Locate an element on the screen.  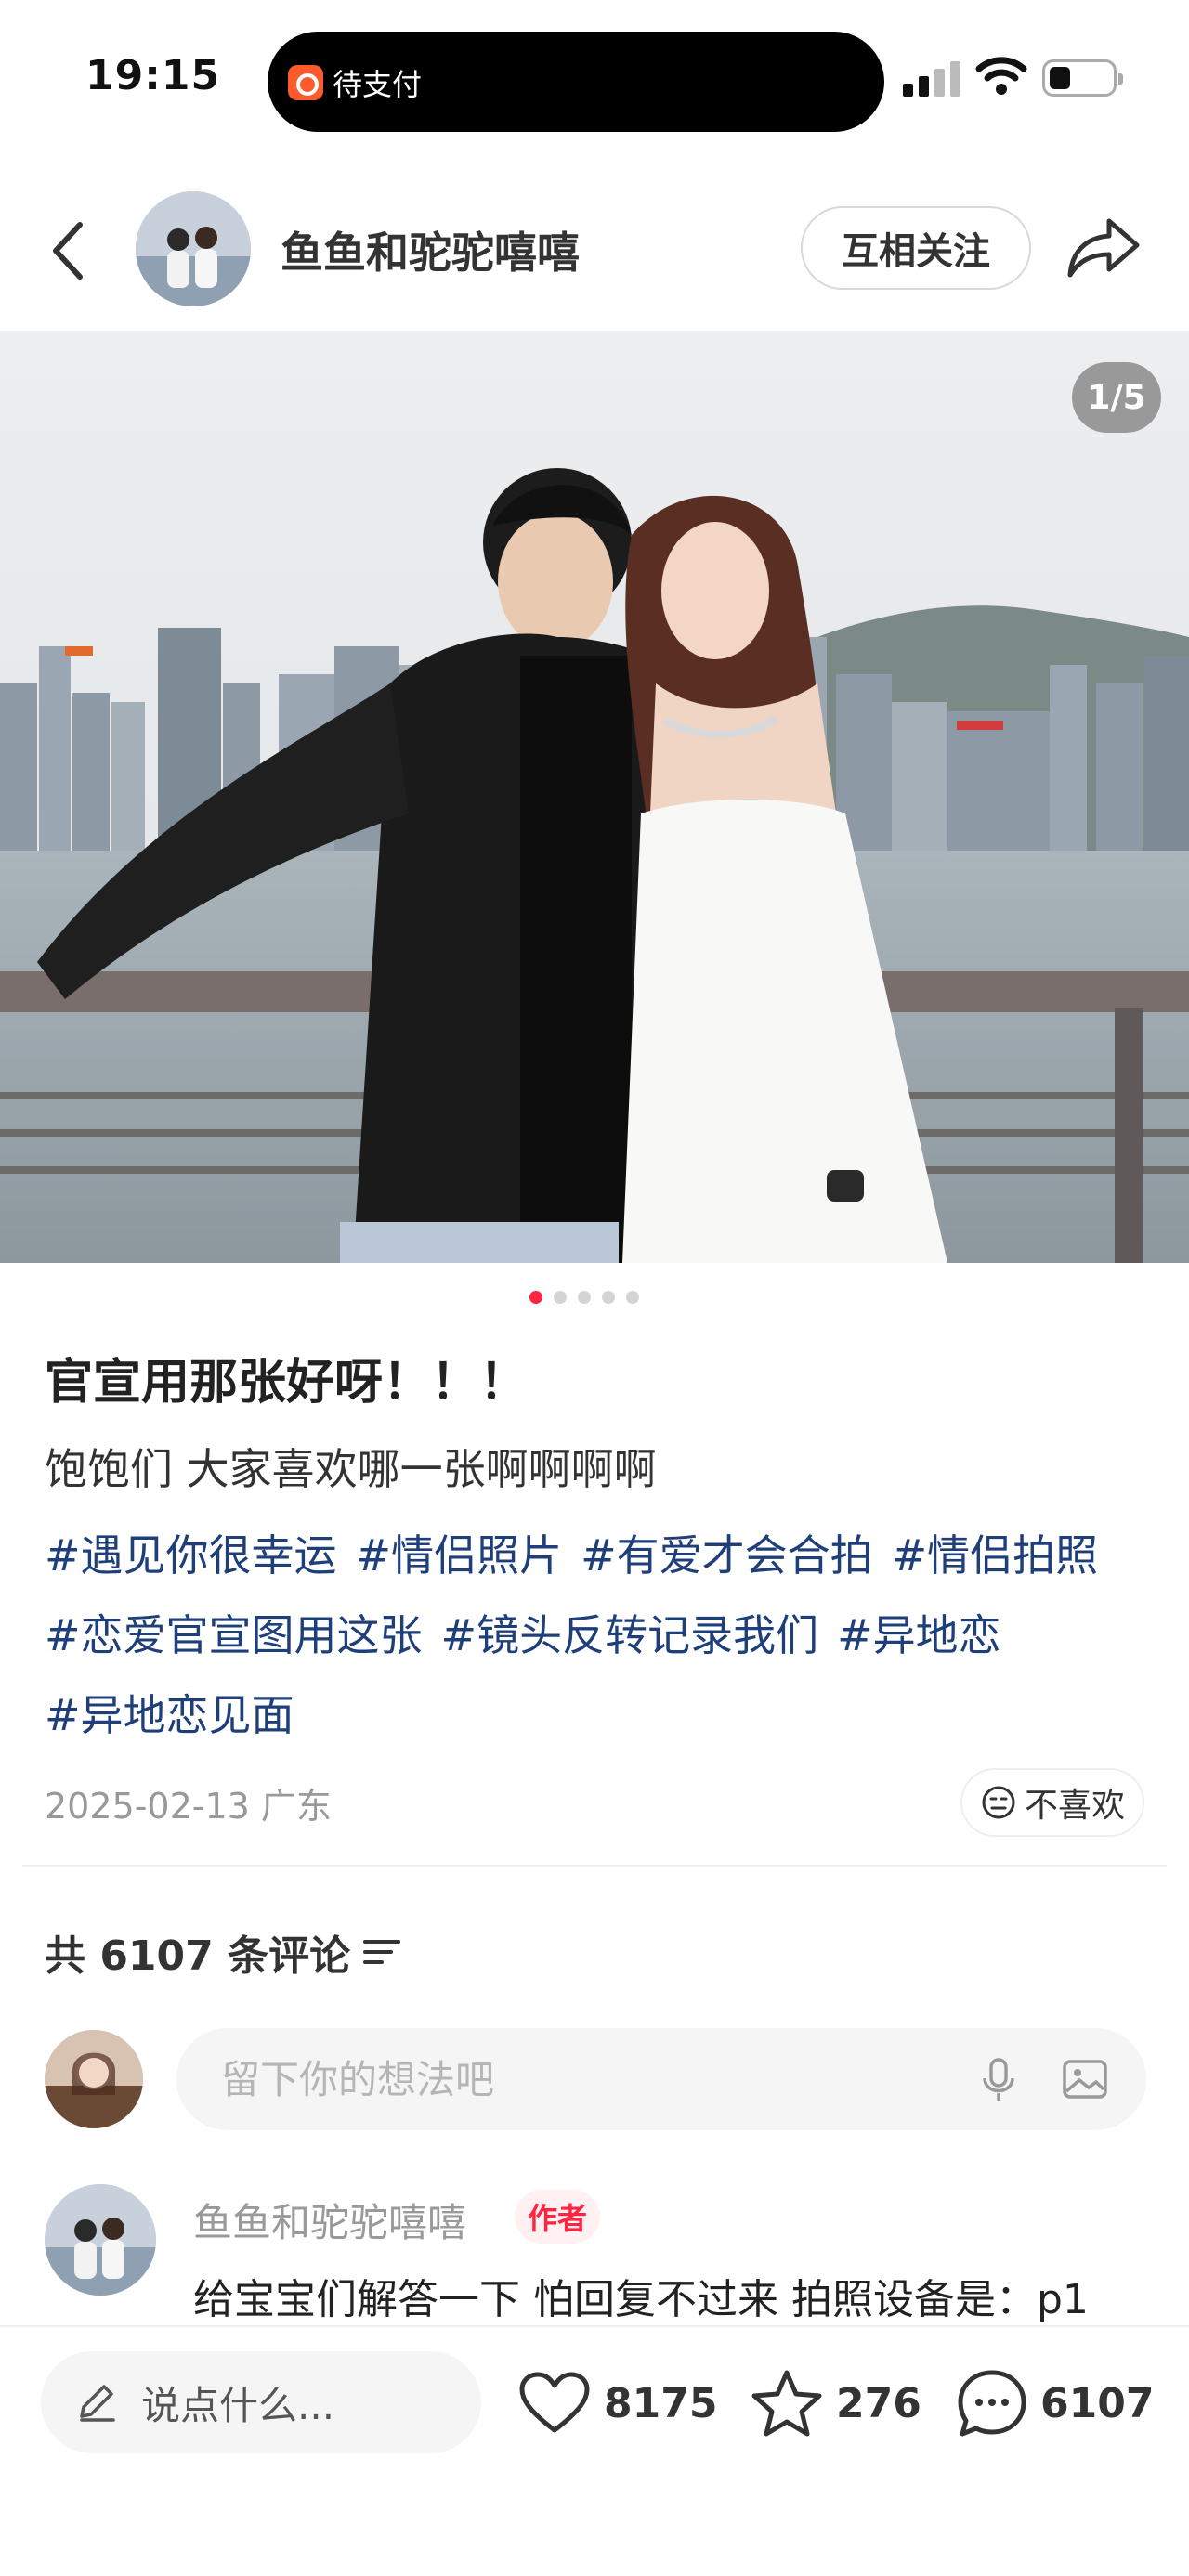
app-activity-icon is located at coordinates (305, 82).